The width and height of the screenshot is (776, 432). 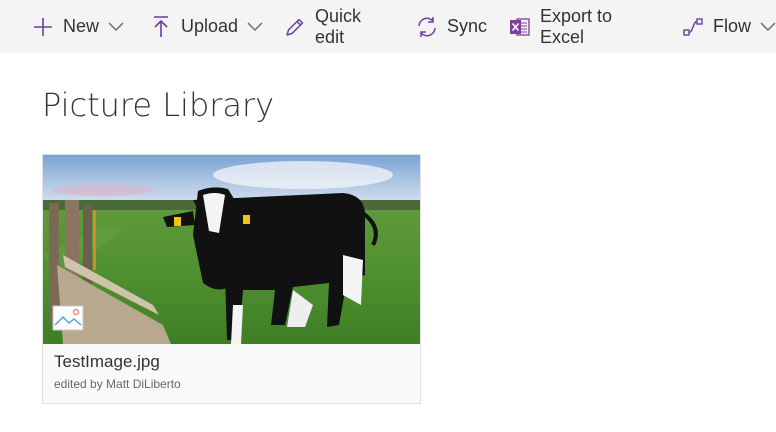 I want to click on export-to-excel-button: Export to Excel, so click(x=584, y=26).